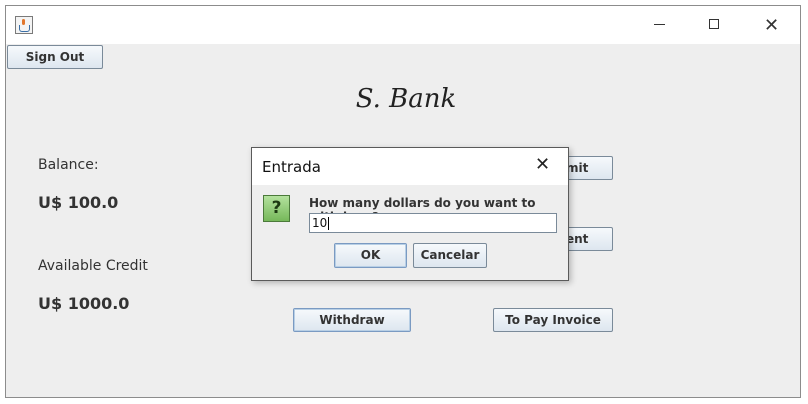  I want to click on dialog-title-bar: Entrada ✕, so click(410, 166).